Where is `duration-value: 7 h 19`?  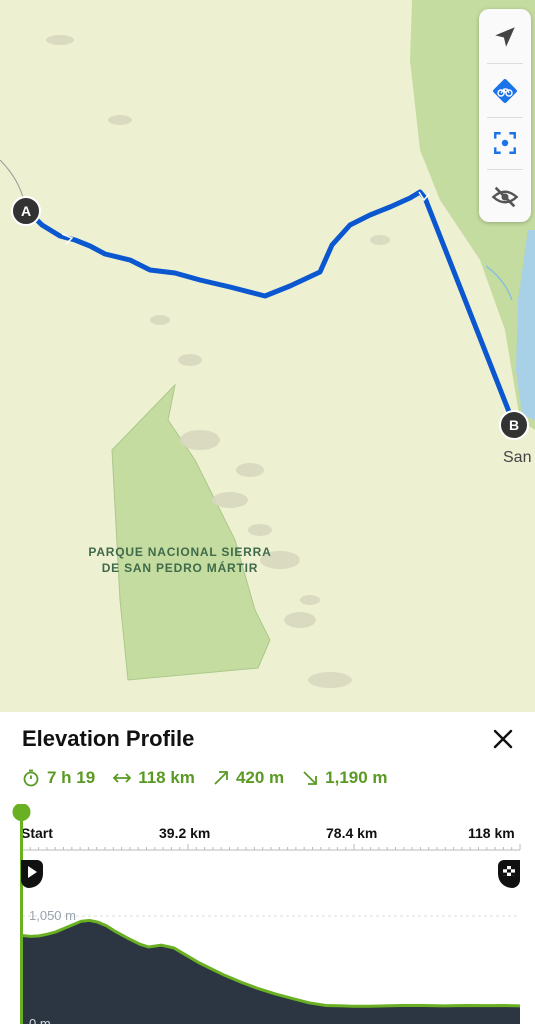 duration-value: 7 h 19 is located at coordinates (71, 777).